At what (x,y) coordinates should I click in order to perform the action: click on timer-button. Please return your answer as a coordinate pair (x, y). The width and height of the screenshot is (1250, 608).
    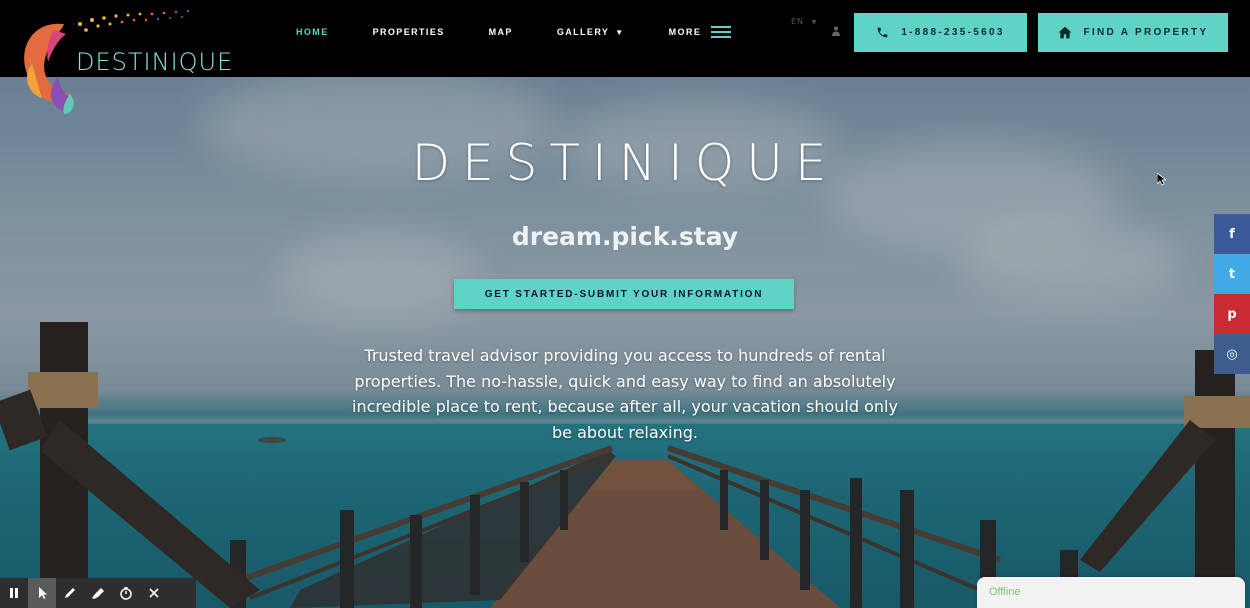
    Looking at the image, I should click on (126, 593).